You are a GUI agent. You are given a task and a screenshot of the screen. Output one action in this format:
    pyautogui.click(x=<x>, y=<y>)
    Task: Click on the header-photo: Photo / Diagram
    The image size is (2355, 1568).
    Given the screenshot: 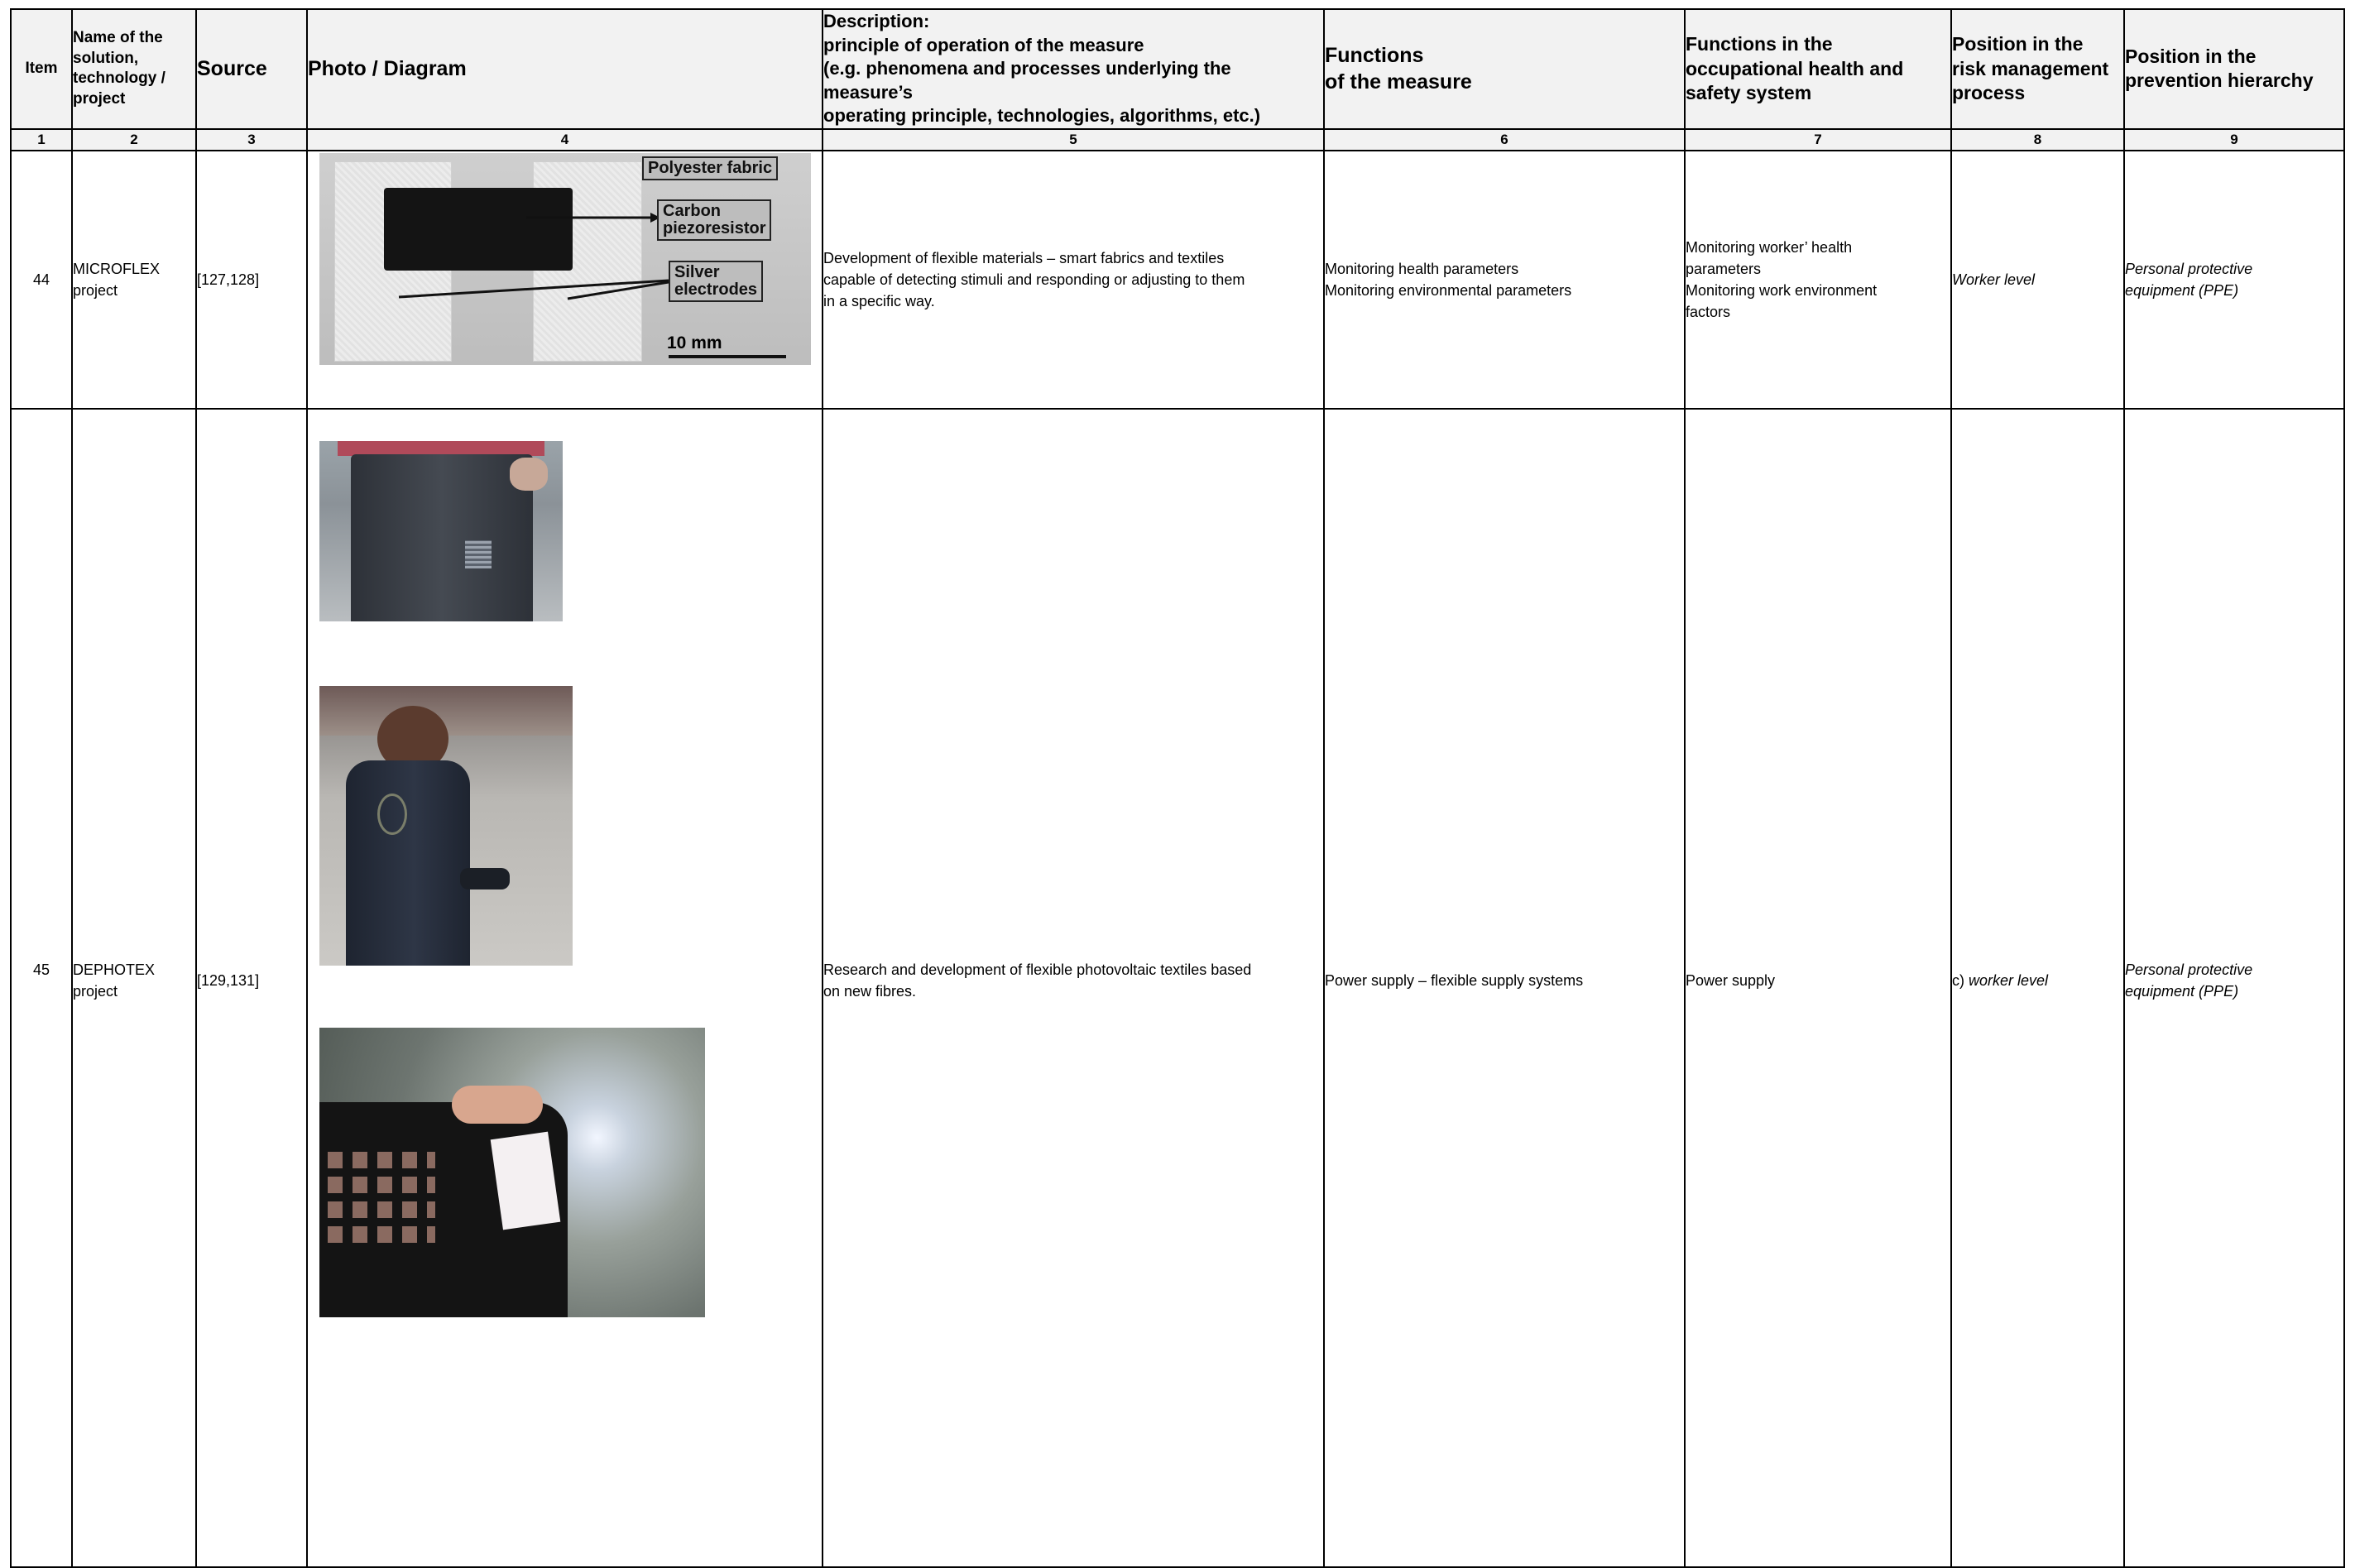 What is the action you would take?
    pyautogui.click(x=564, y=69)
    